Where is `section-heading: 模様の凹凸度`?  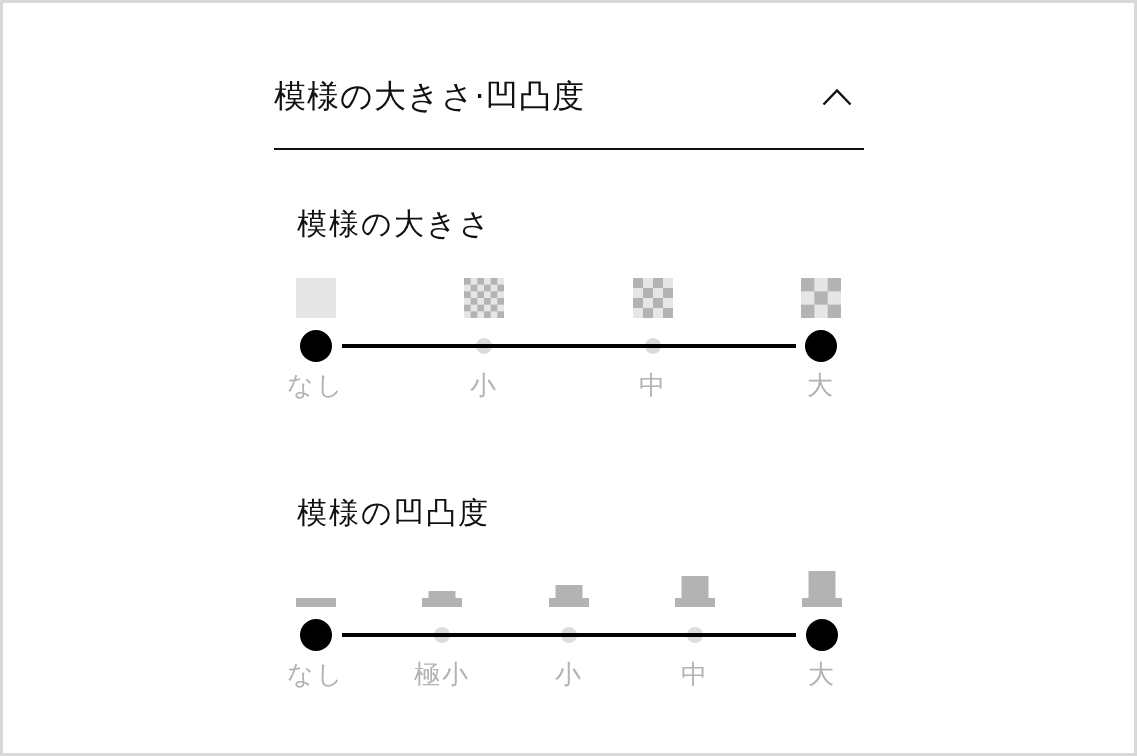 section-heading: 模様の凹凸度 is located at coordinates (393, 513).